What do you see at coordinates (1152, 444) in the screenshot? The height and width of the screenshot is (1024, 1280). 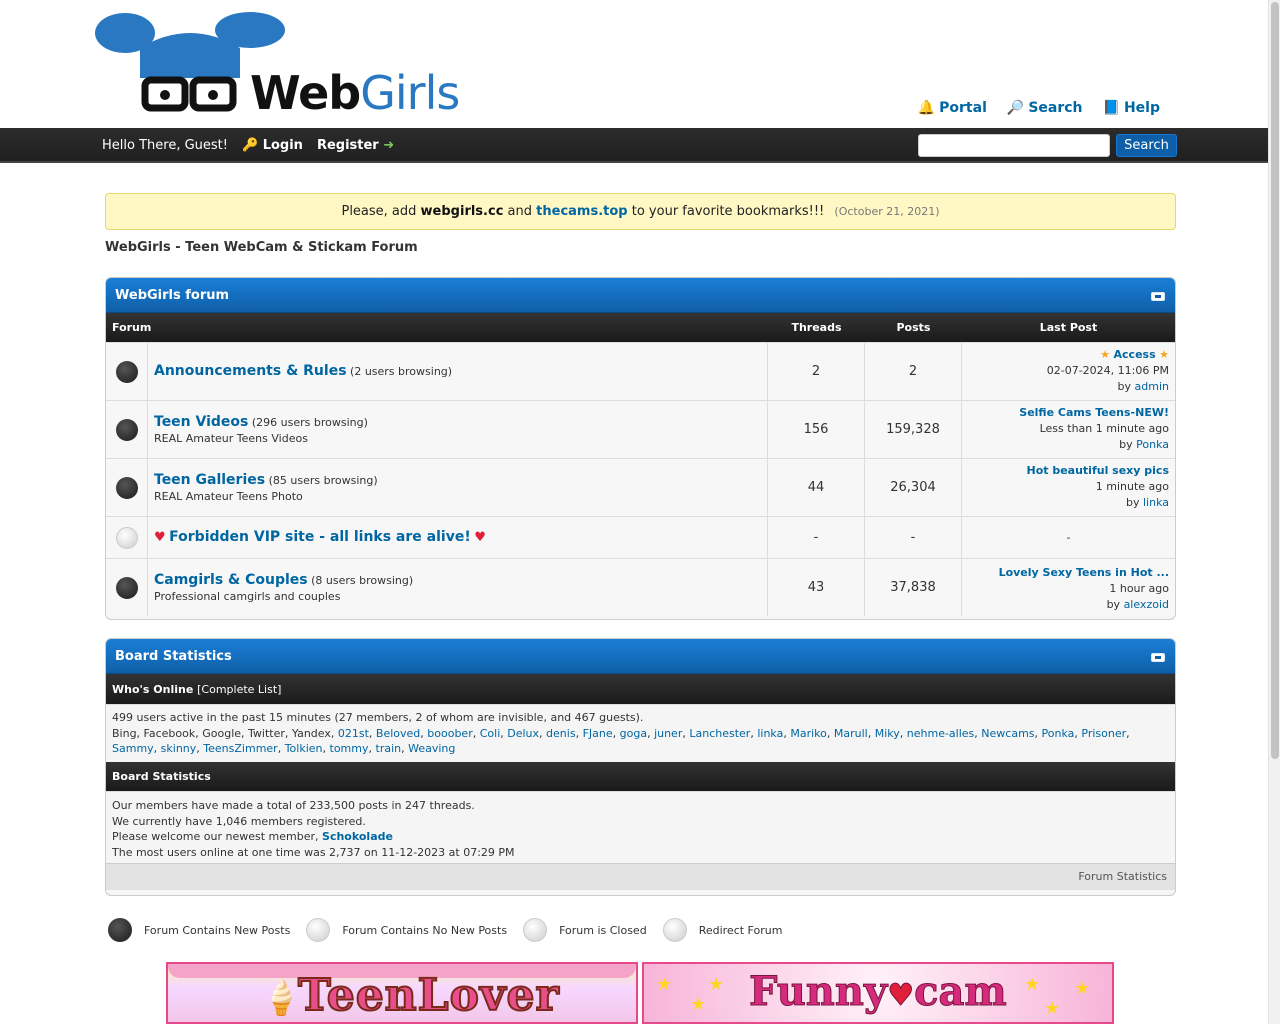 I see `last-post-user-link: Ponka` at bounding box center [1152, 444].